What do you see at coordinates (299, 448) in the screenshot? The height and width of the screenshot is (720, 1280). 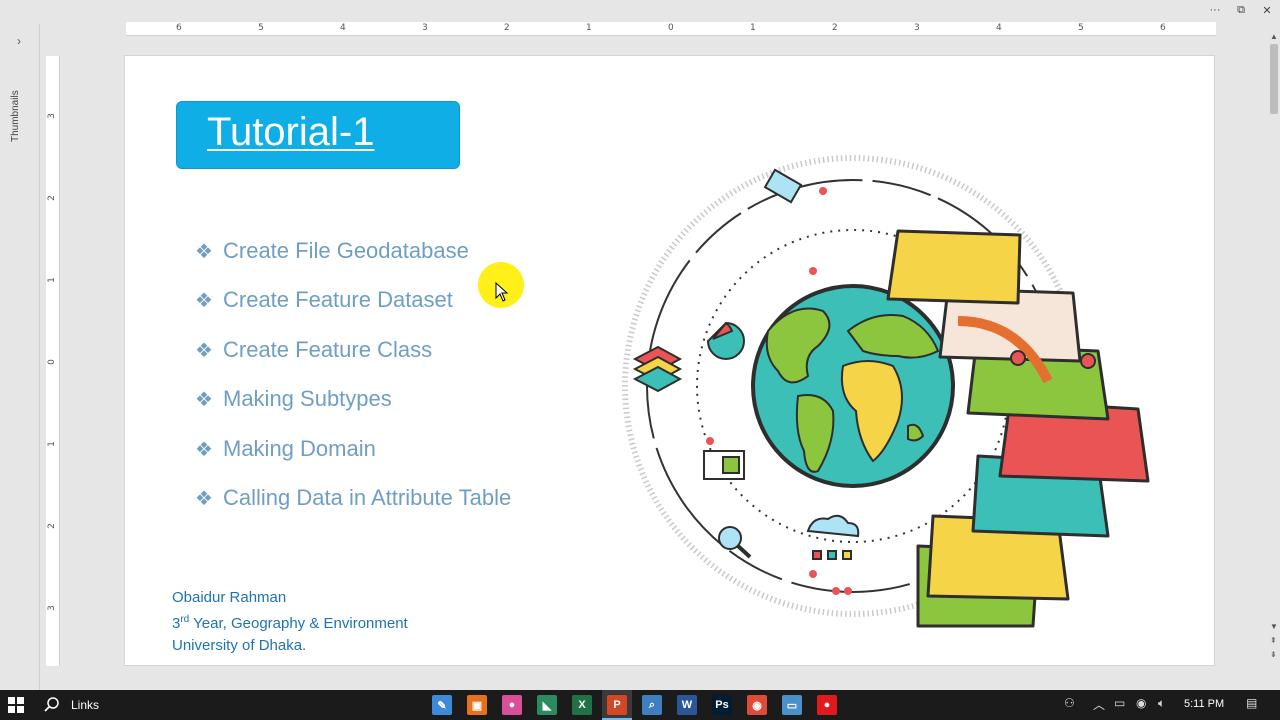 I see `bullet-text: Making Domain` at bounding box center [299, 448].